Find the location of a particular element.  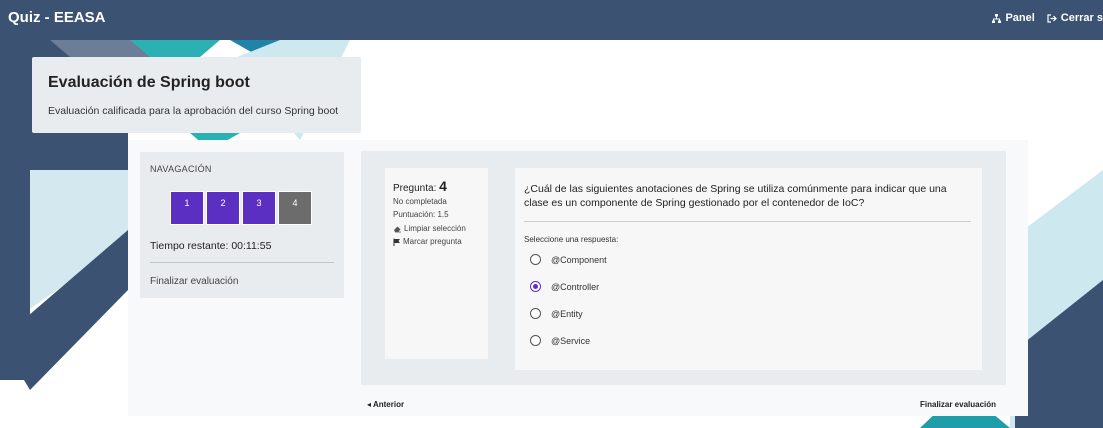

clear-selection-link: Limpiar selección is located at coordinates (429, 228).